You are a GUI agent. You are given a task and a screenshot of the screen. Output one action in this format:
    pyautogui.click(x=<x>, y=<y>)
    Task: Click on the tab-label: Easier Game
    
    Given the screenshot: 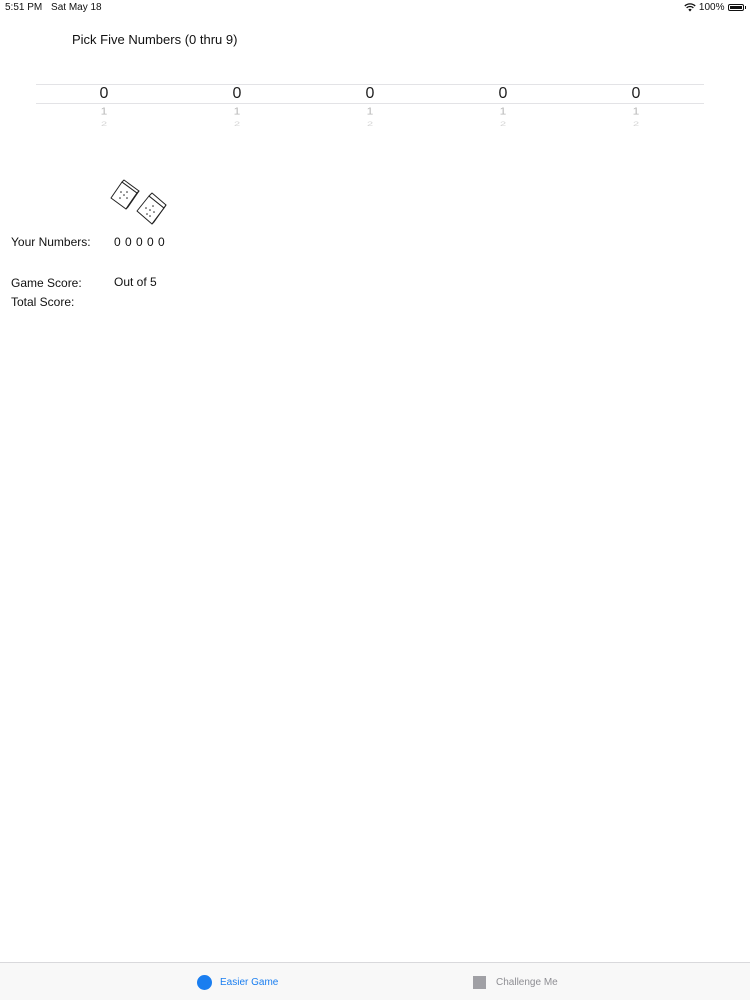 What is the action you would take?
    pyautogui.click(x=249, y=982)
    